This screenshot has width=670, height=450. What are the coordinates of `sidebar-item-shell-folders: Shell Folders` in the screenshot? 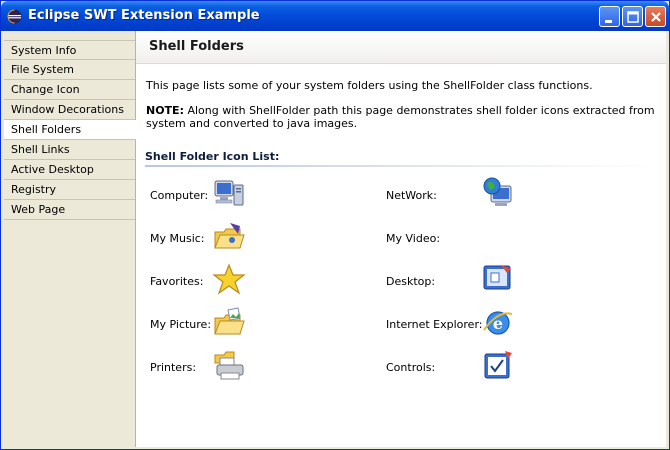 It's located at (70, 130).